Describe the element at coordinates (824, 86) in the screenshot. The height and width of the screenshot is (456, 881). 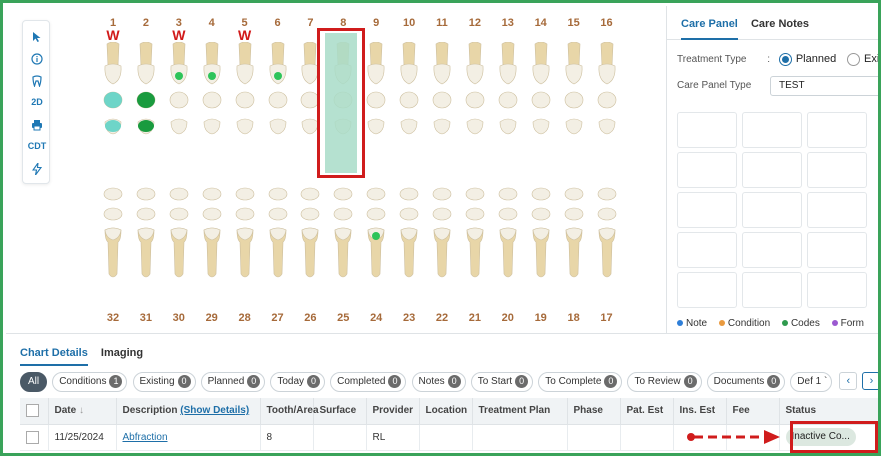
I see `care-panel-type-select: TEST` at that location.